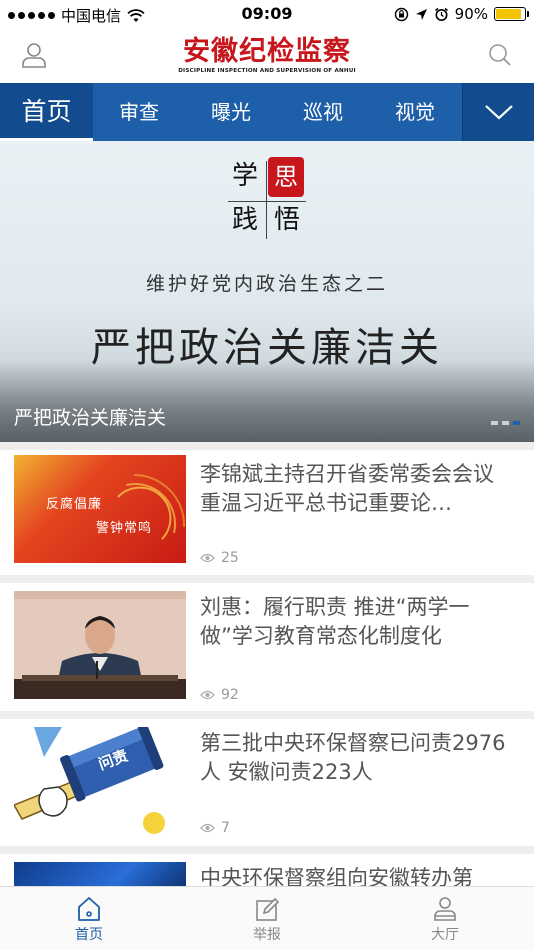 The image size is (534, 950). What do you see at coordinates (267, 51) in the screenshot?
I see `brand-title: 安徽纪检监察` at bounding box center [267, 51].